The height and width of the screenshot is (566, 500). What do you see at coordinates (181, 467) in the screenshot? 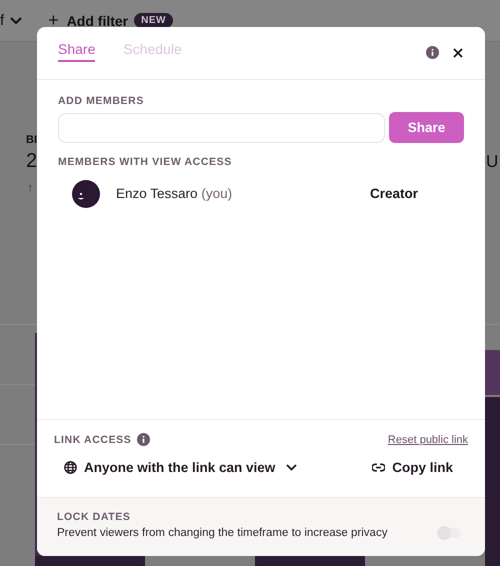
I see `access-dropdown: Anyone with the link can view` at bounding box center [181, 467].